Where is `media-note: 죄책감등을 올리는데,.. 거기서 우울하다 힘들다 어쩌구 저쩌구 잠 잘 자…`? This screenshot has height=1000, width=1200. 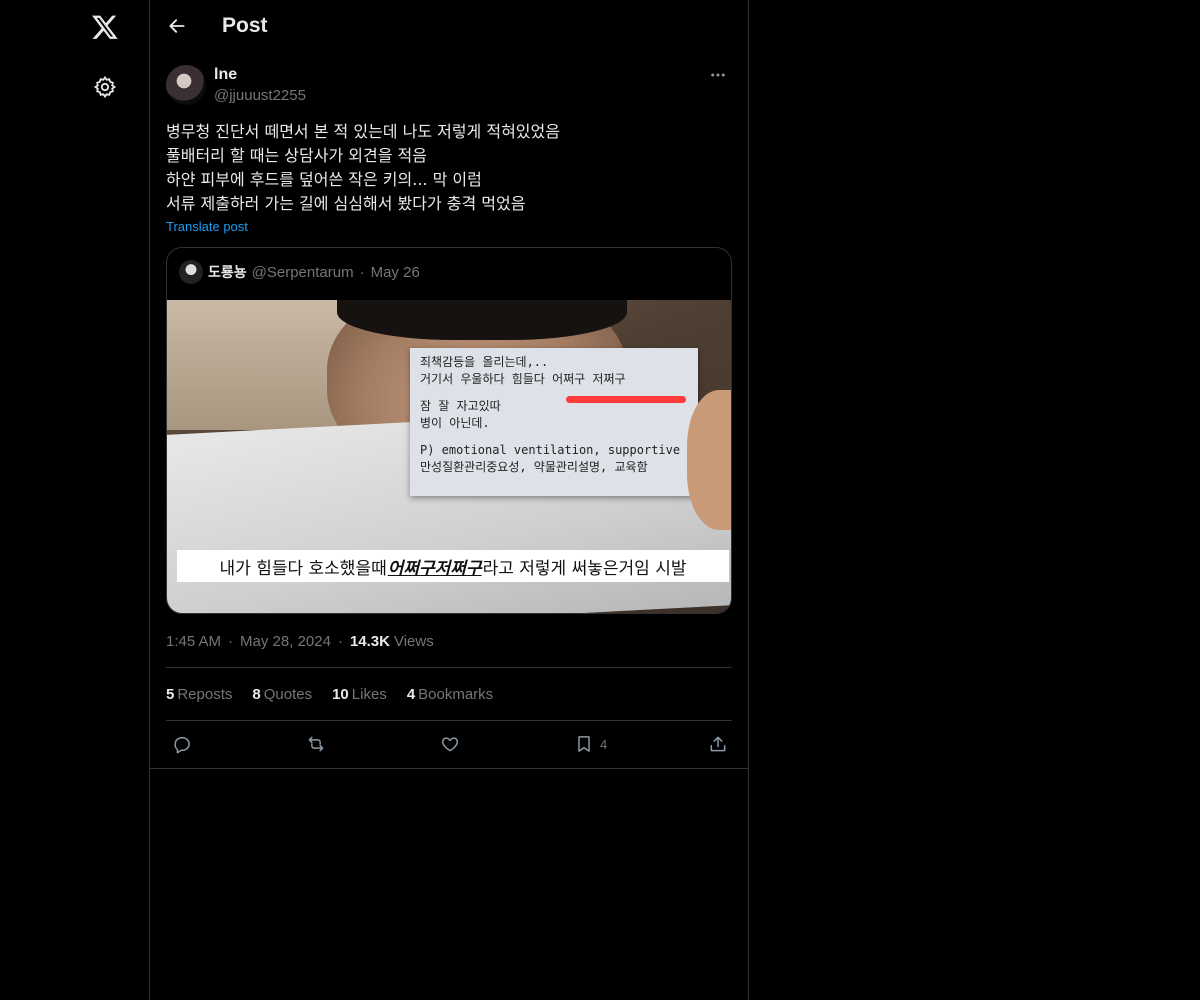
media-note: 죄책감등을 올리는데,.. 거기서 우울하다 힘들다 어쩌구 저쩌구 잠 잘 자… is located at coordinates (554, 422).